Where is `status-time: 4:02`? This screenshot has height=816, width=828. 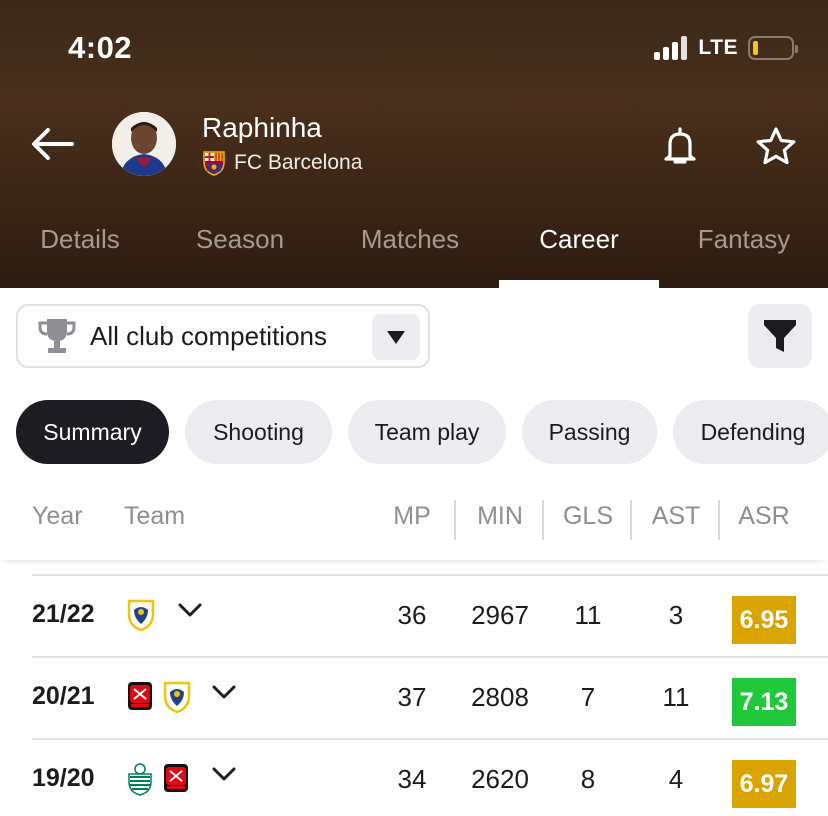 status-time: 4:02 is located at coordinates (100, 47).